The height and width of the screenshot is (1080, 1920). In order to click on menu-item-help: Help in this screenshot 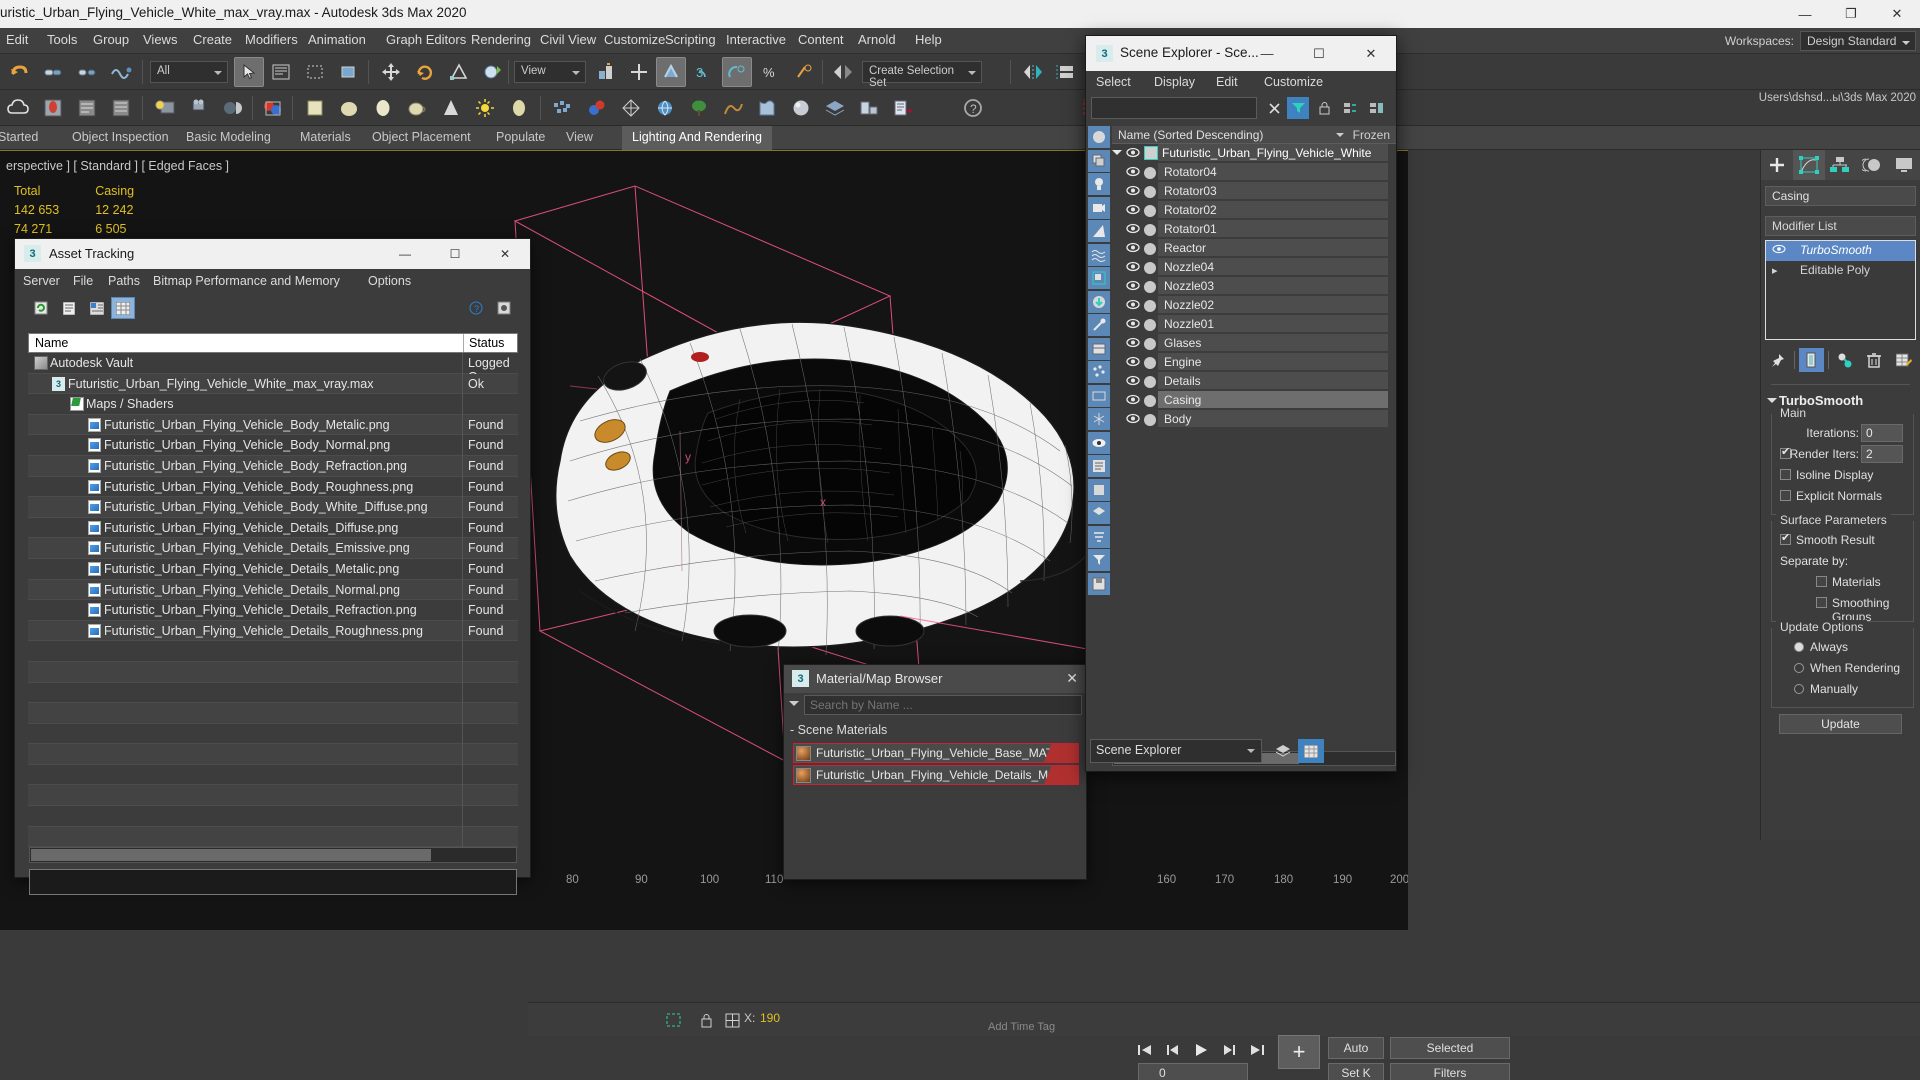, I will do `click(928, 39)`.